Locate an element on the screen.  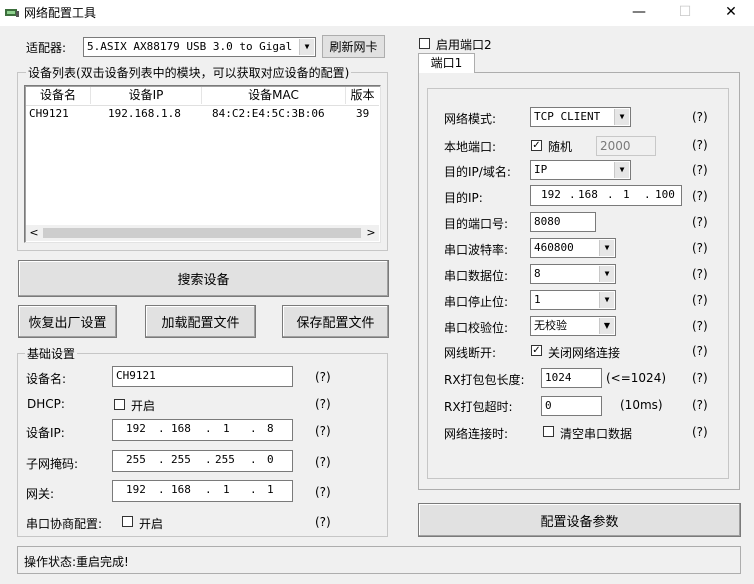
device-ip-label: 设备IP: is located at coordinates (45, 433).